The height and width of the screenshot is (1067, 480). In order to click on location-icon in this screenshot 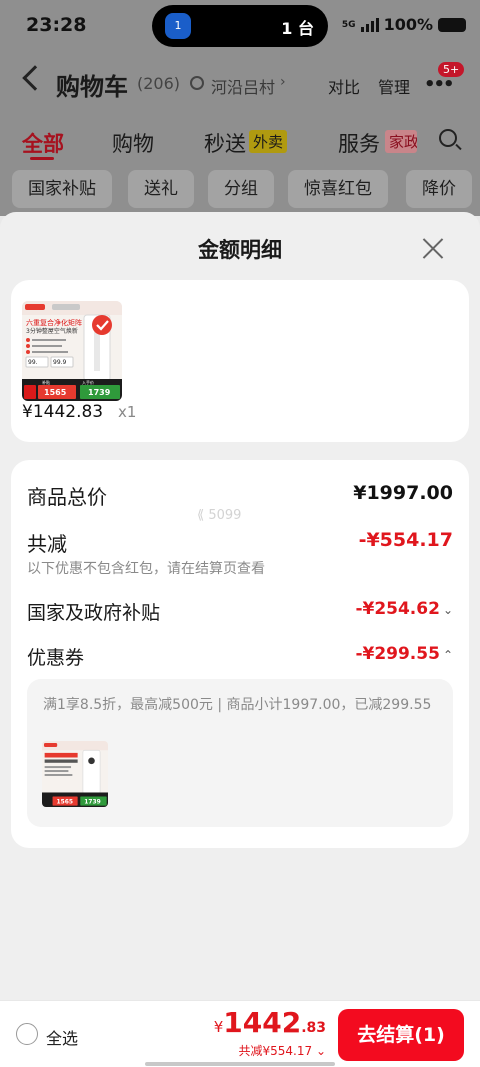, I will do `click(197, 83)`.